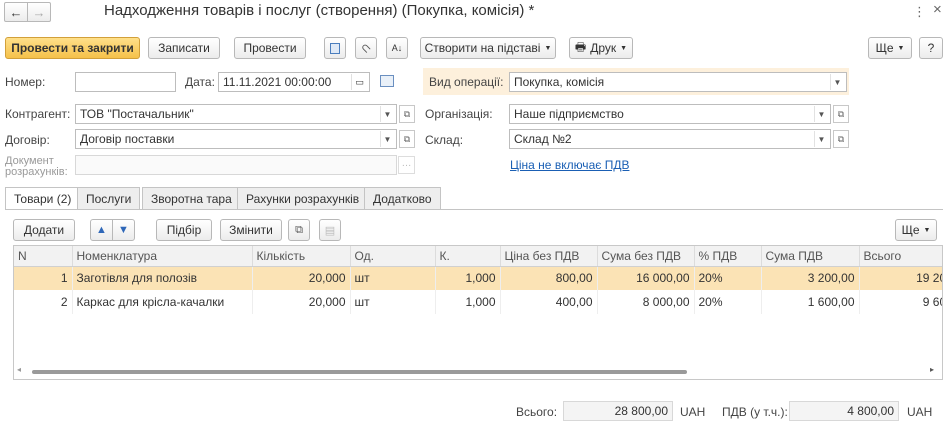  I want to click on number-field, so click(125, 82).